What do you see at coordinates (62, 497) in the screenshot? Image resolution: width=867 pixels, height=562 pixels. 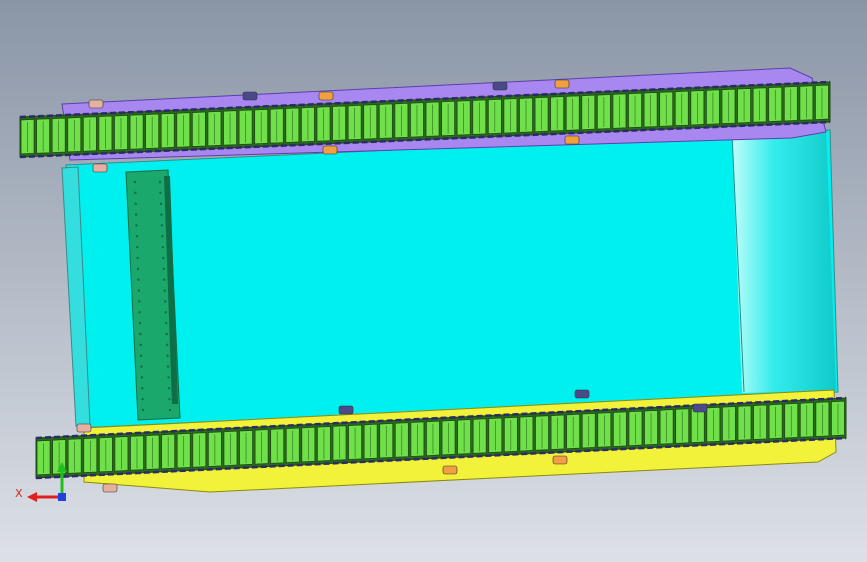 I see `z-axis-dot-icon` at bounding box center [62, 497].